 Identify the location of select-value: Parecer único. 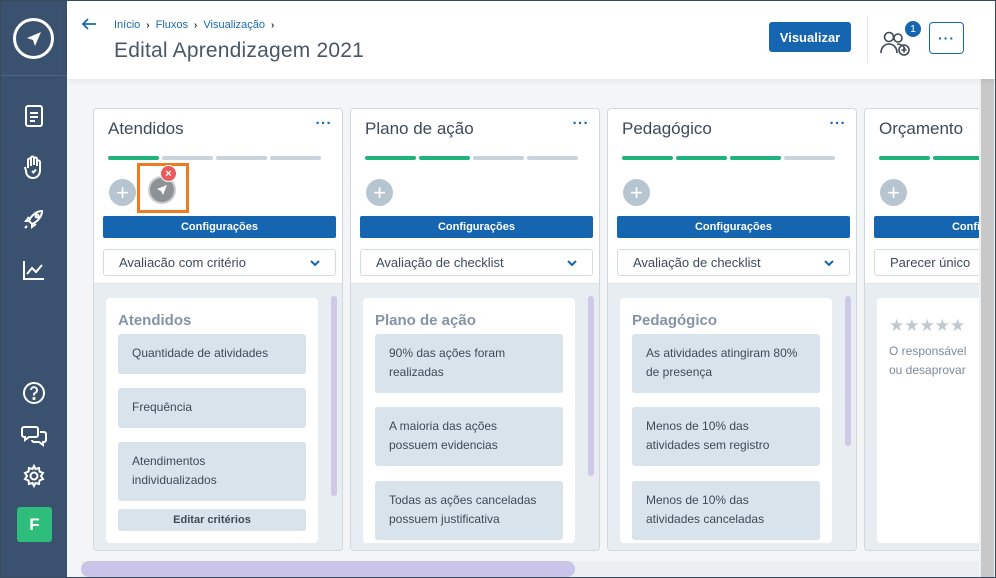
(930, 262).